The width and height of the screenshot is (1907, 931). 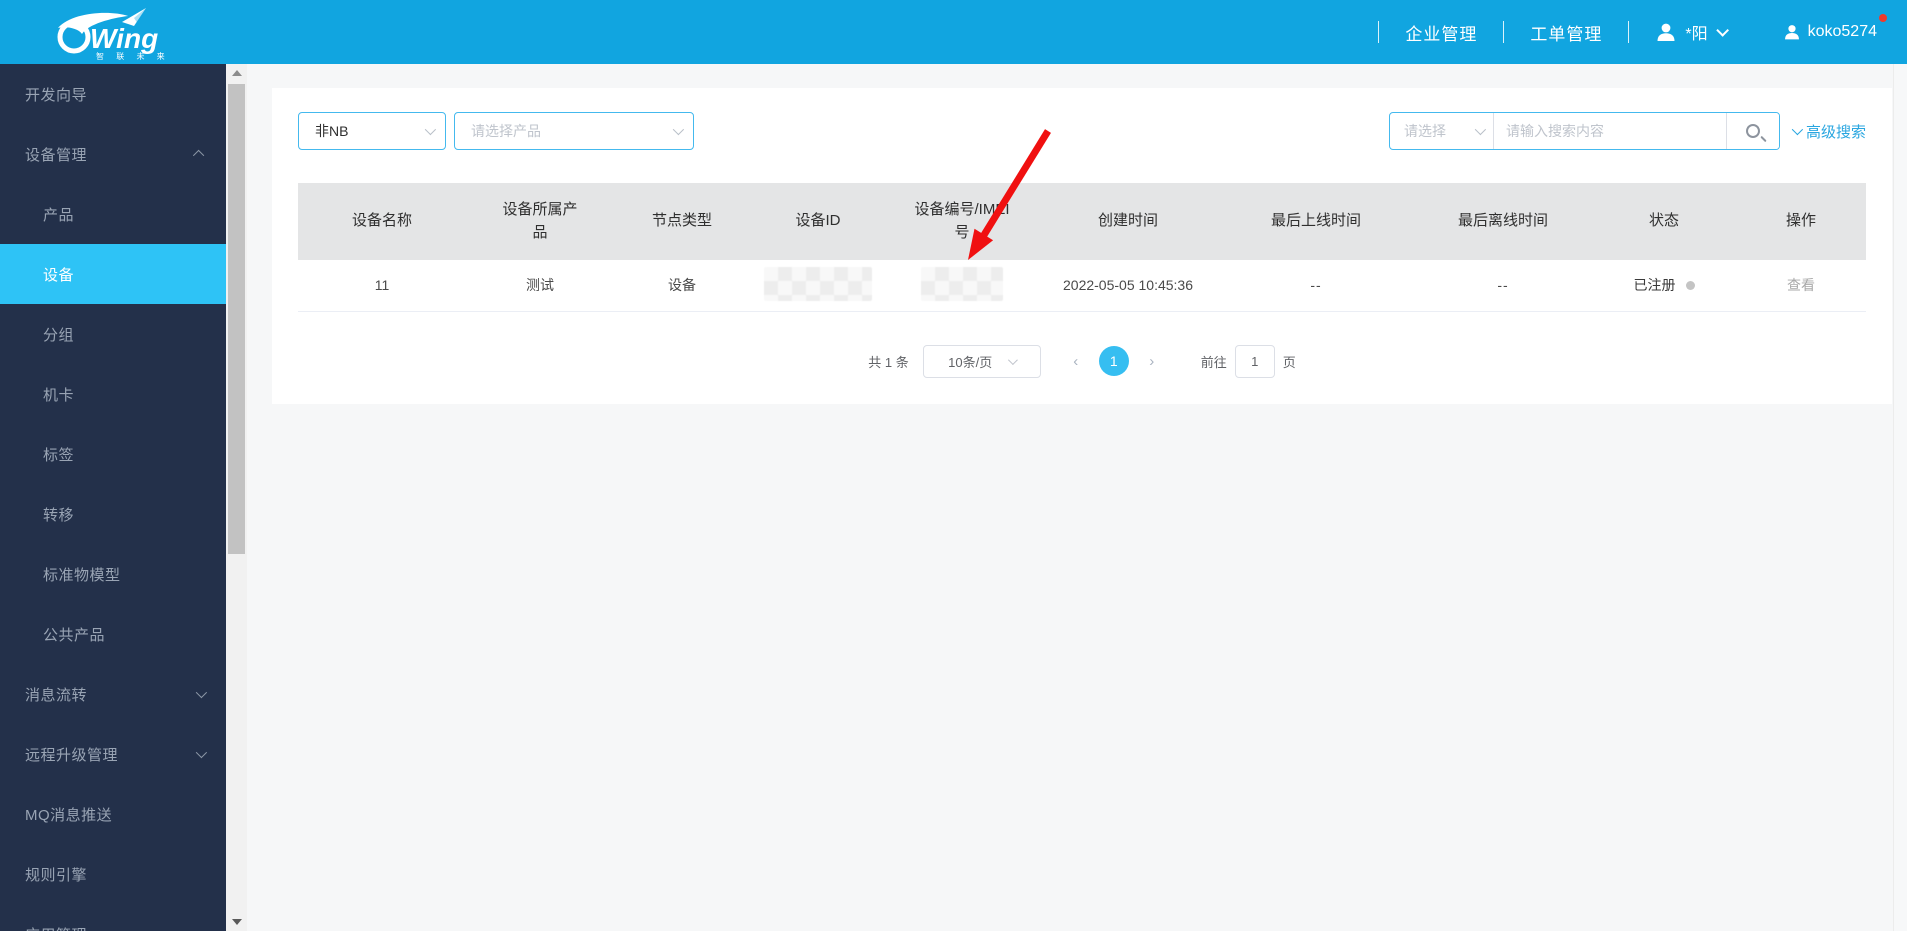 What do you see at coordinates (1076, 361) in the screenshot?
I see `prev-page-button: ‹` at bounding box center [1076, 361].